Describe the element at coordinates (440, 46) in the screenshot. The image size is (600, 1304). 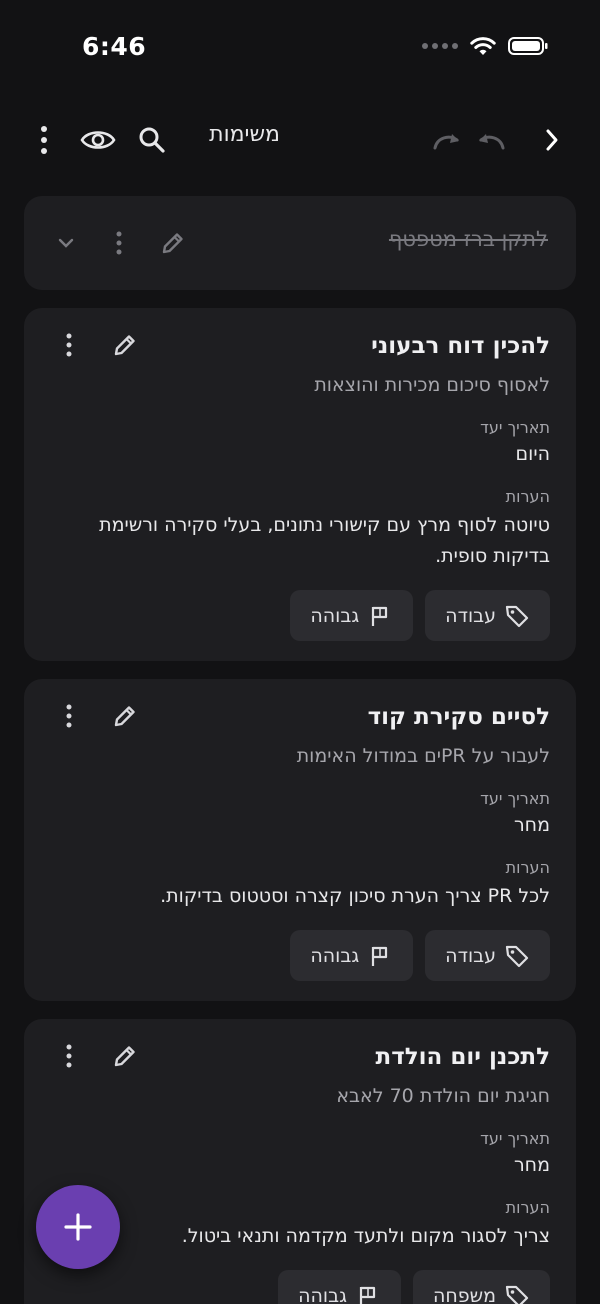
I see `signal-dots-icon` at that location.